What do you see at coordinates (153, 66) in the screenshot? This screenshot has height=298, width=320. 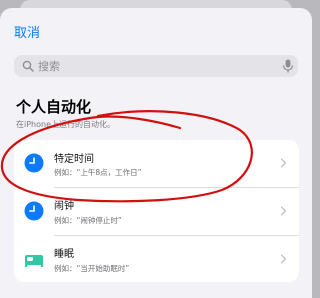 I see `search-input` at bounding box center [153, 66].